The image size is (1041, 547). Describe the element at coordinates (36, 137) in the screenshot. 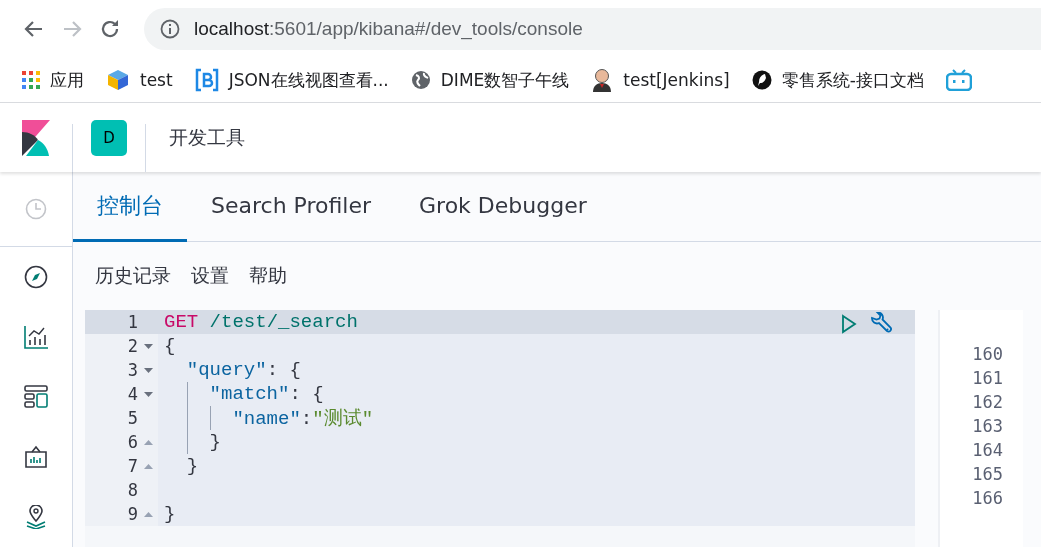

I see `logo-icon` at that location.